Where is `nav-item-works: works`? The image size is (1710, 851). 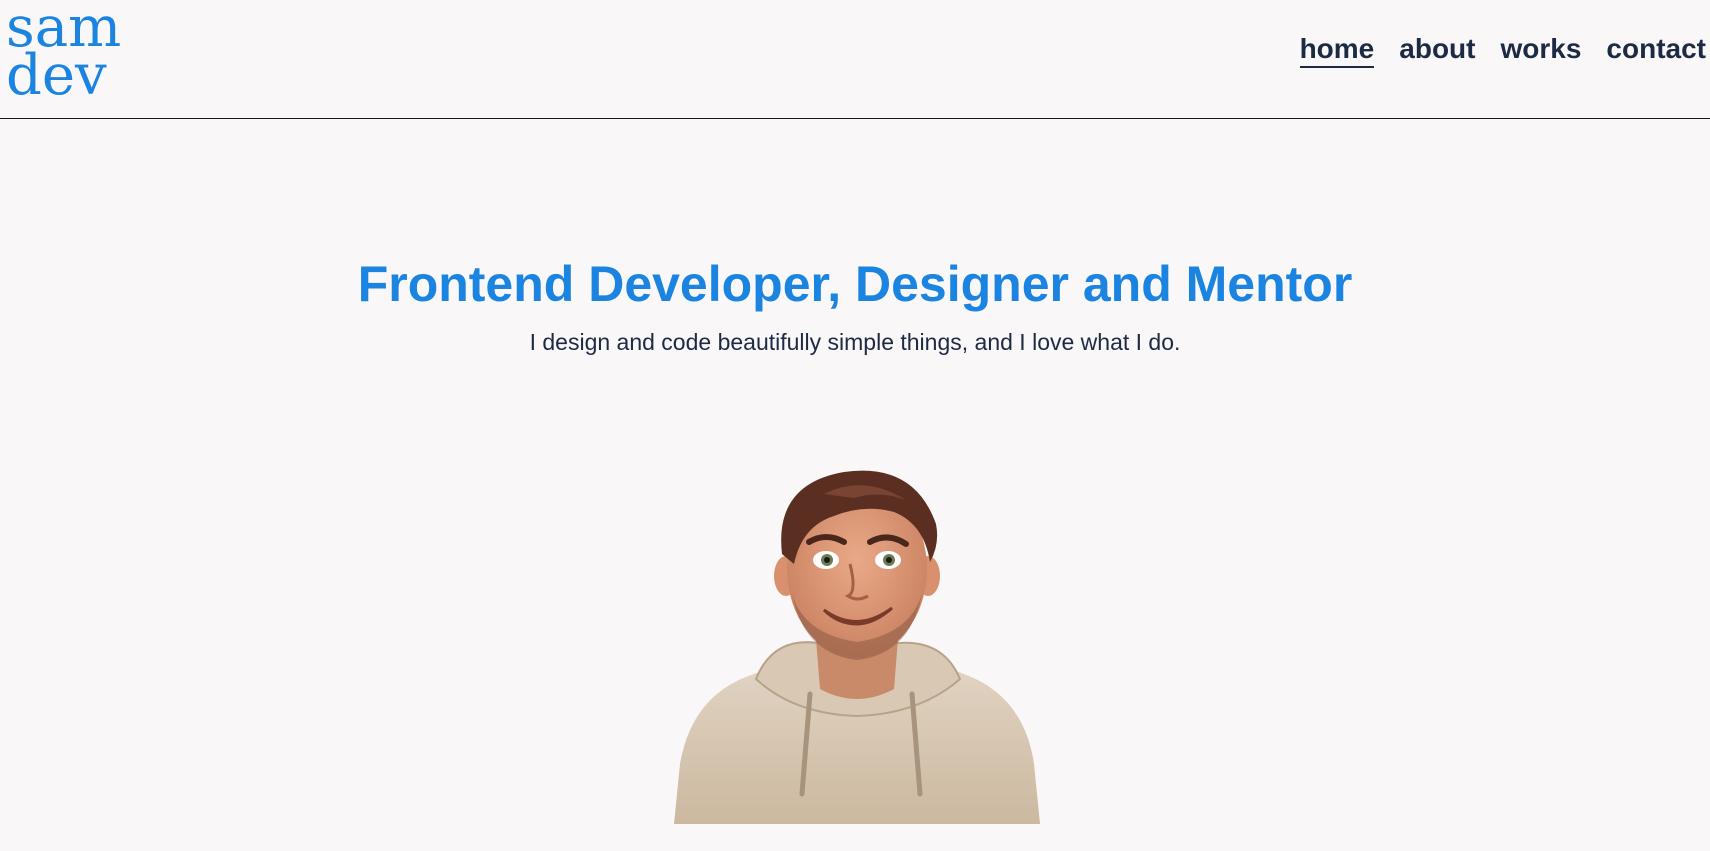
nav-item-works: works is located at coordinates (1540, 50).